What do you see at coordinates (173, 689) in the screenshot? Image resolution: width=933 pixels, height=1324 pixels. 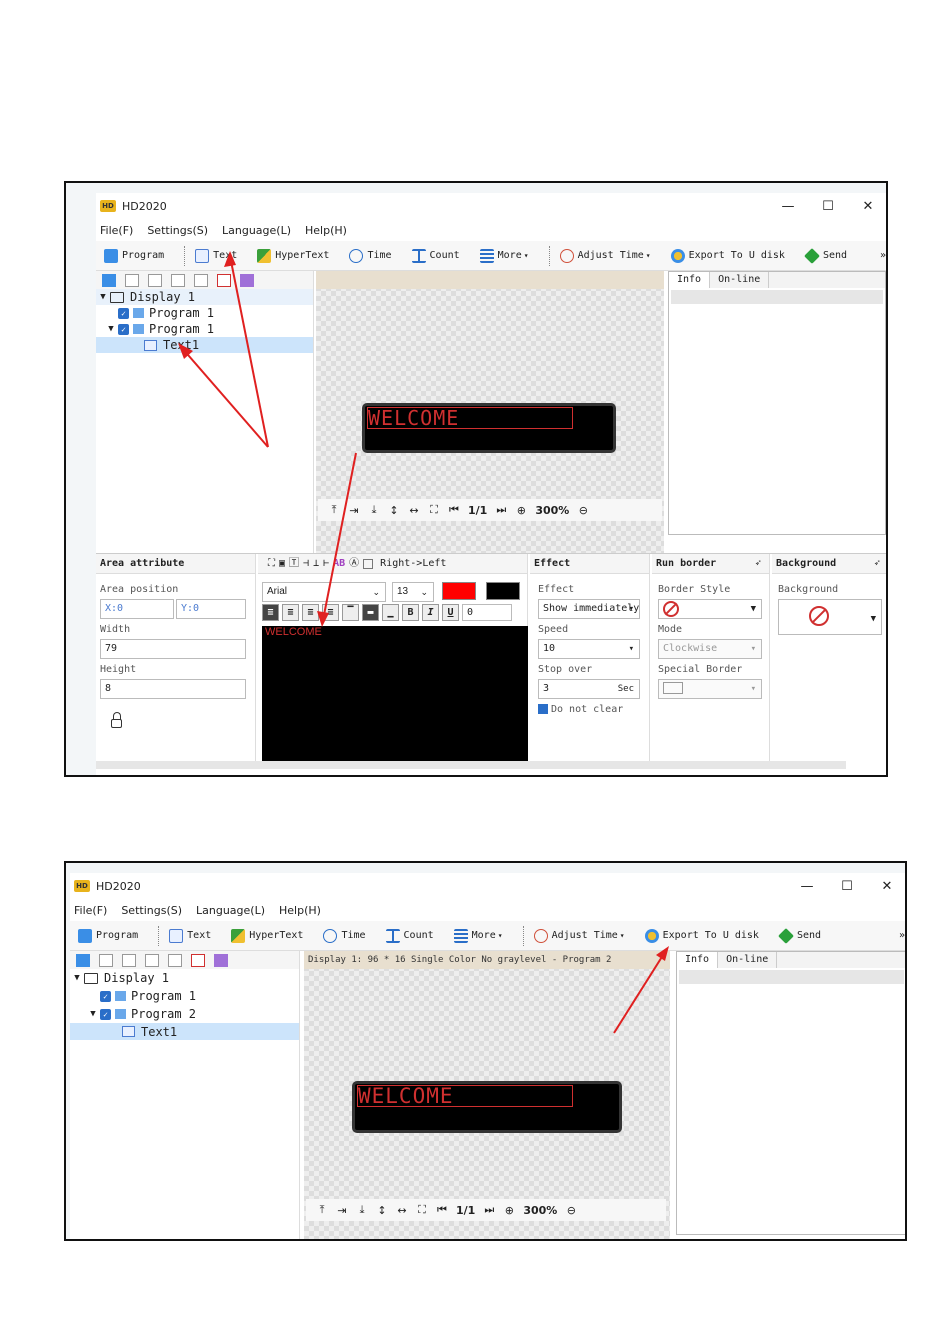 I see `height-input: 8` at bounding box center [173, 689].